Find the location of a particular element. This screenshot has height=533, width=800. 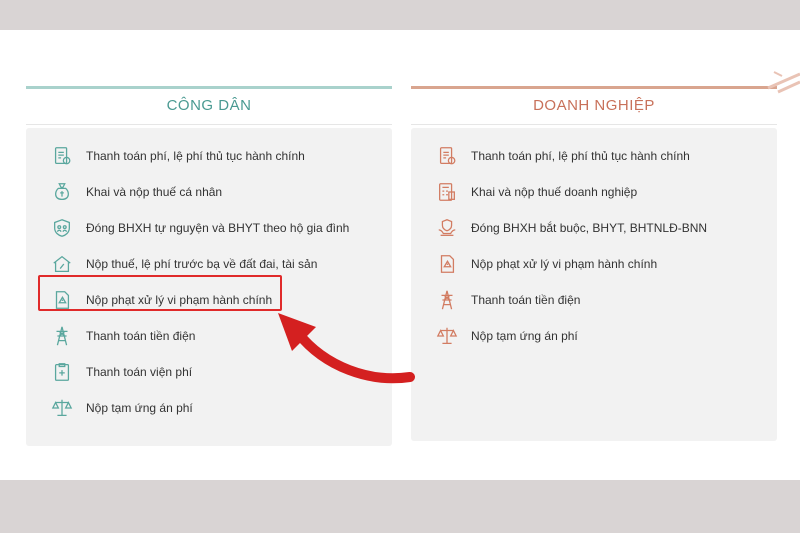

citizen-item-label: Nộp tạm ứng án phí is located at coordinates (139, 408).